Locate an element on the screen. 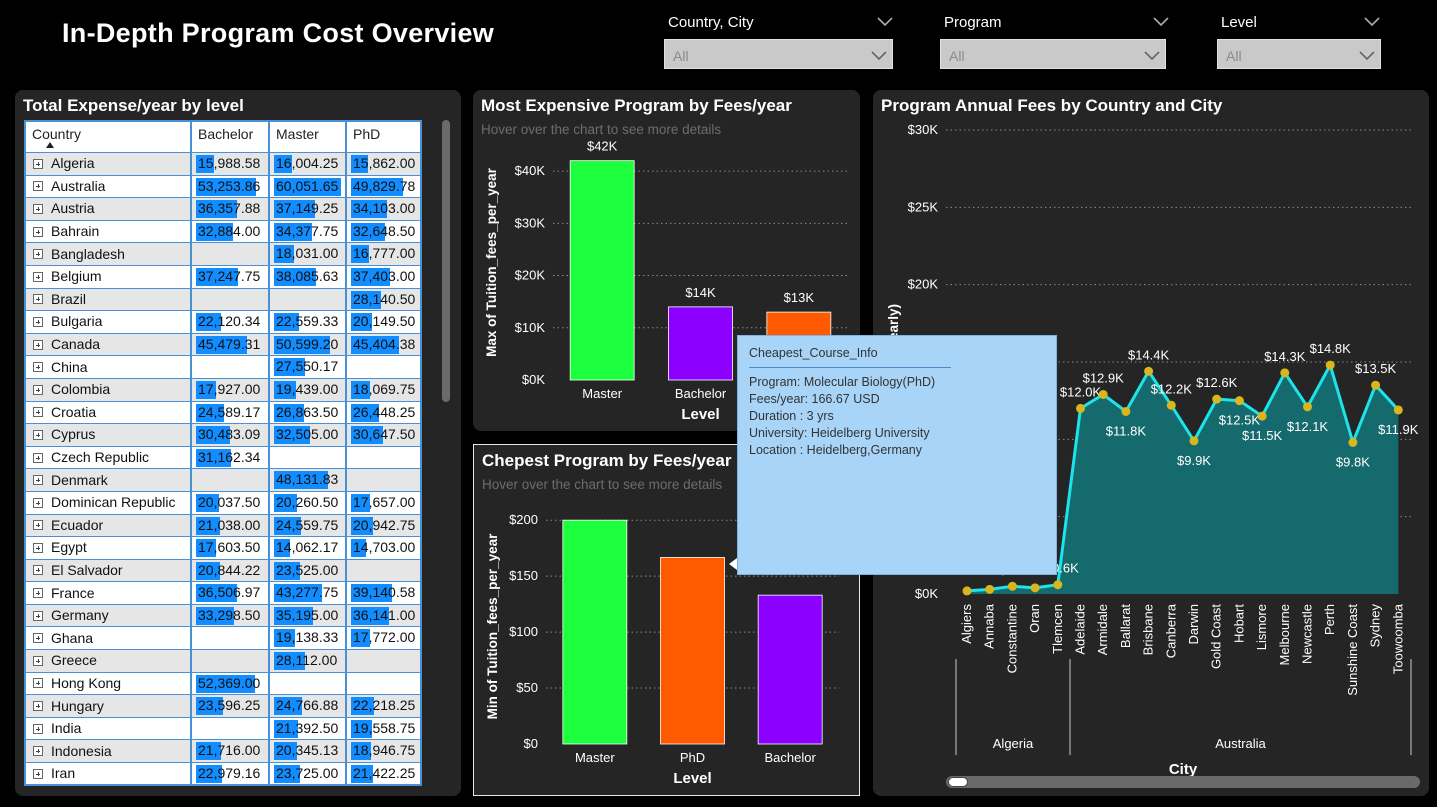 This screenshot has height=807, width=1437. table-row: Canada 45,479.31 50,599.20 45,404.38 is located at coordinates (223, 345).